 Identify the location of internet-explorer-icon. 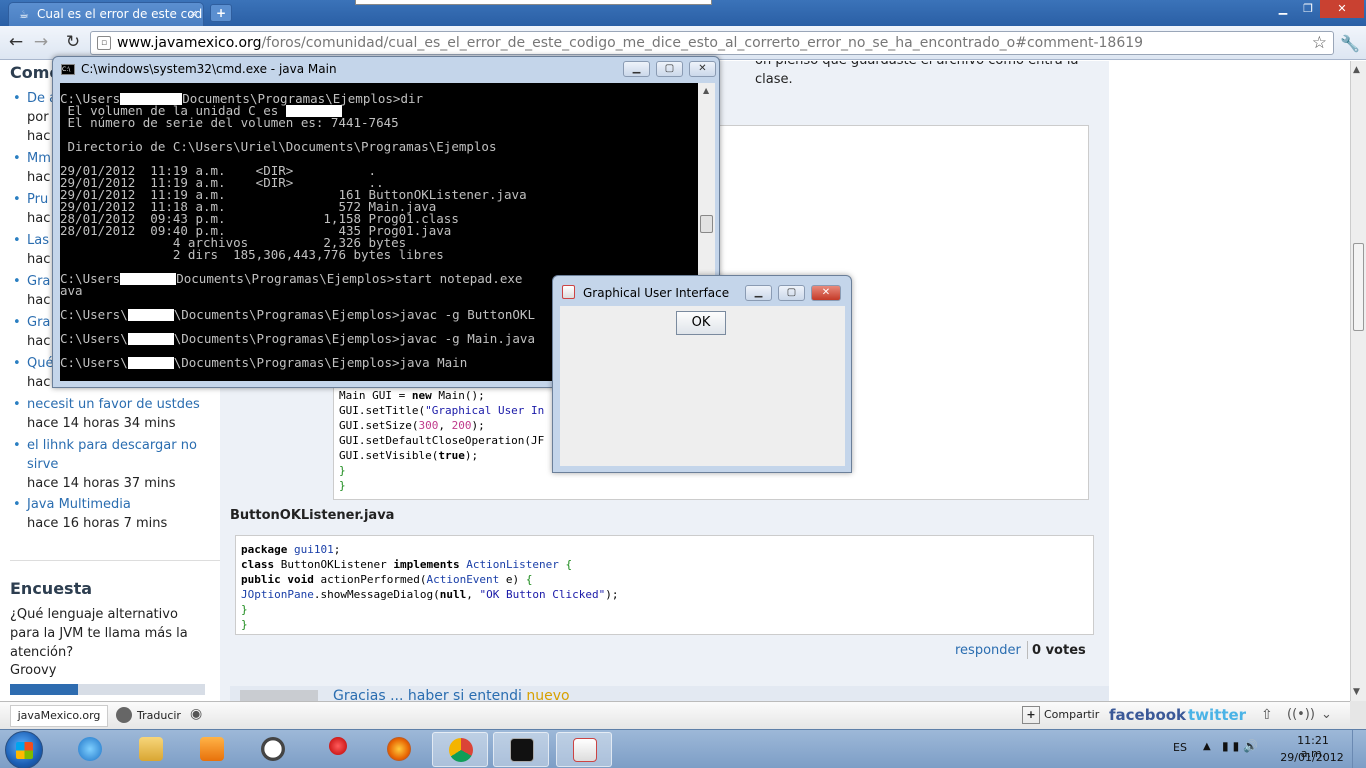
(90, 749).